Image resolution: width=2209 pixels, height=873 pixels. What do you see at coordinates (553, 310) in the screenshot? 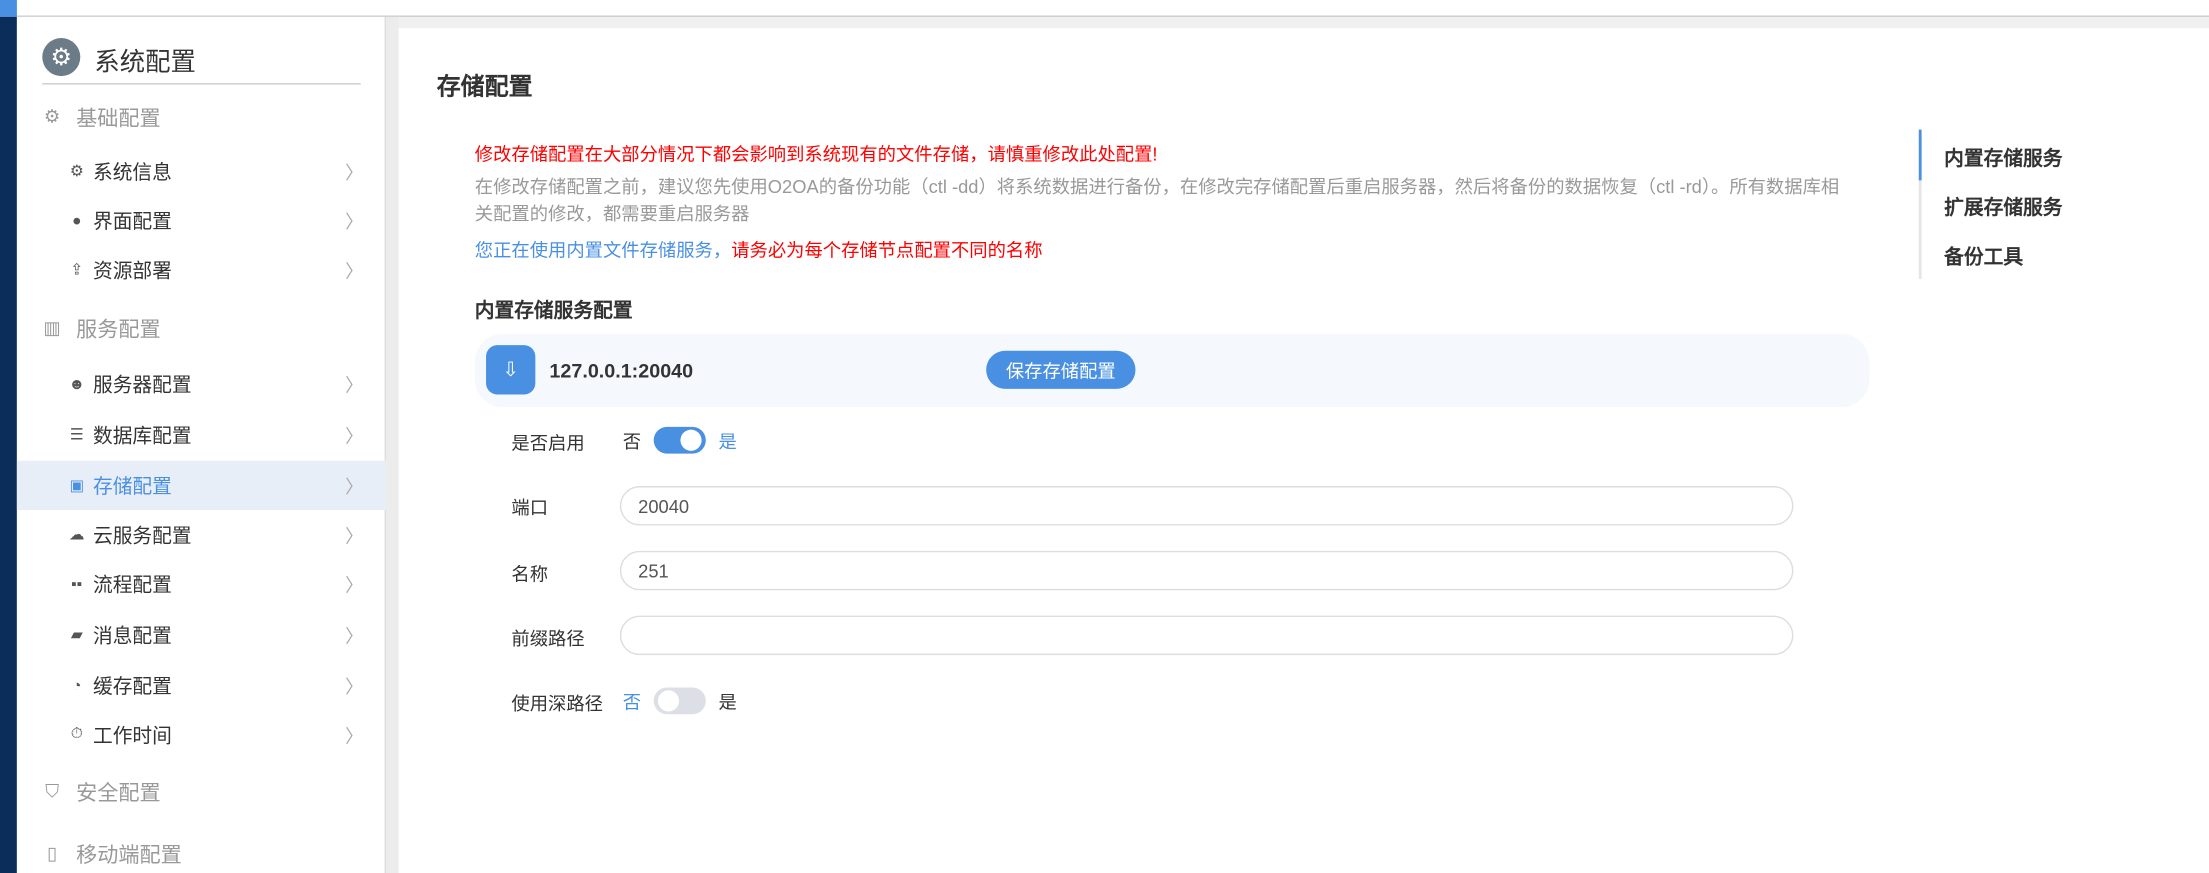
I see `section-title: 内置存储服务配置` at bounding box center [553, 310].